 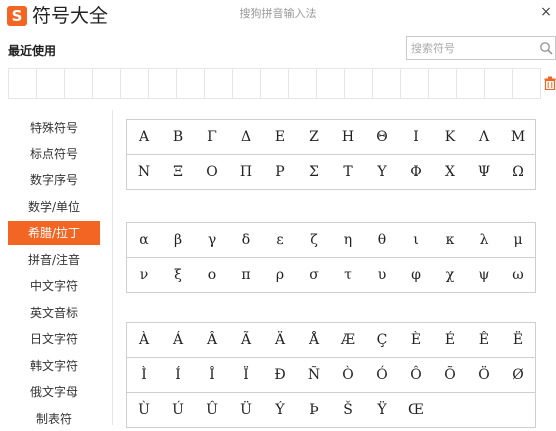 What do you see at coordinates (416, 172) in the screenshot?
I see `symbol-cell: Φ` at bounding box center [416, 172].